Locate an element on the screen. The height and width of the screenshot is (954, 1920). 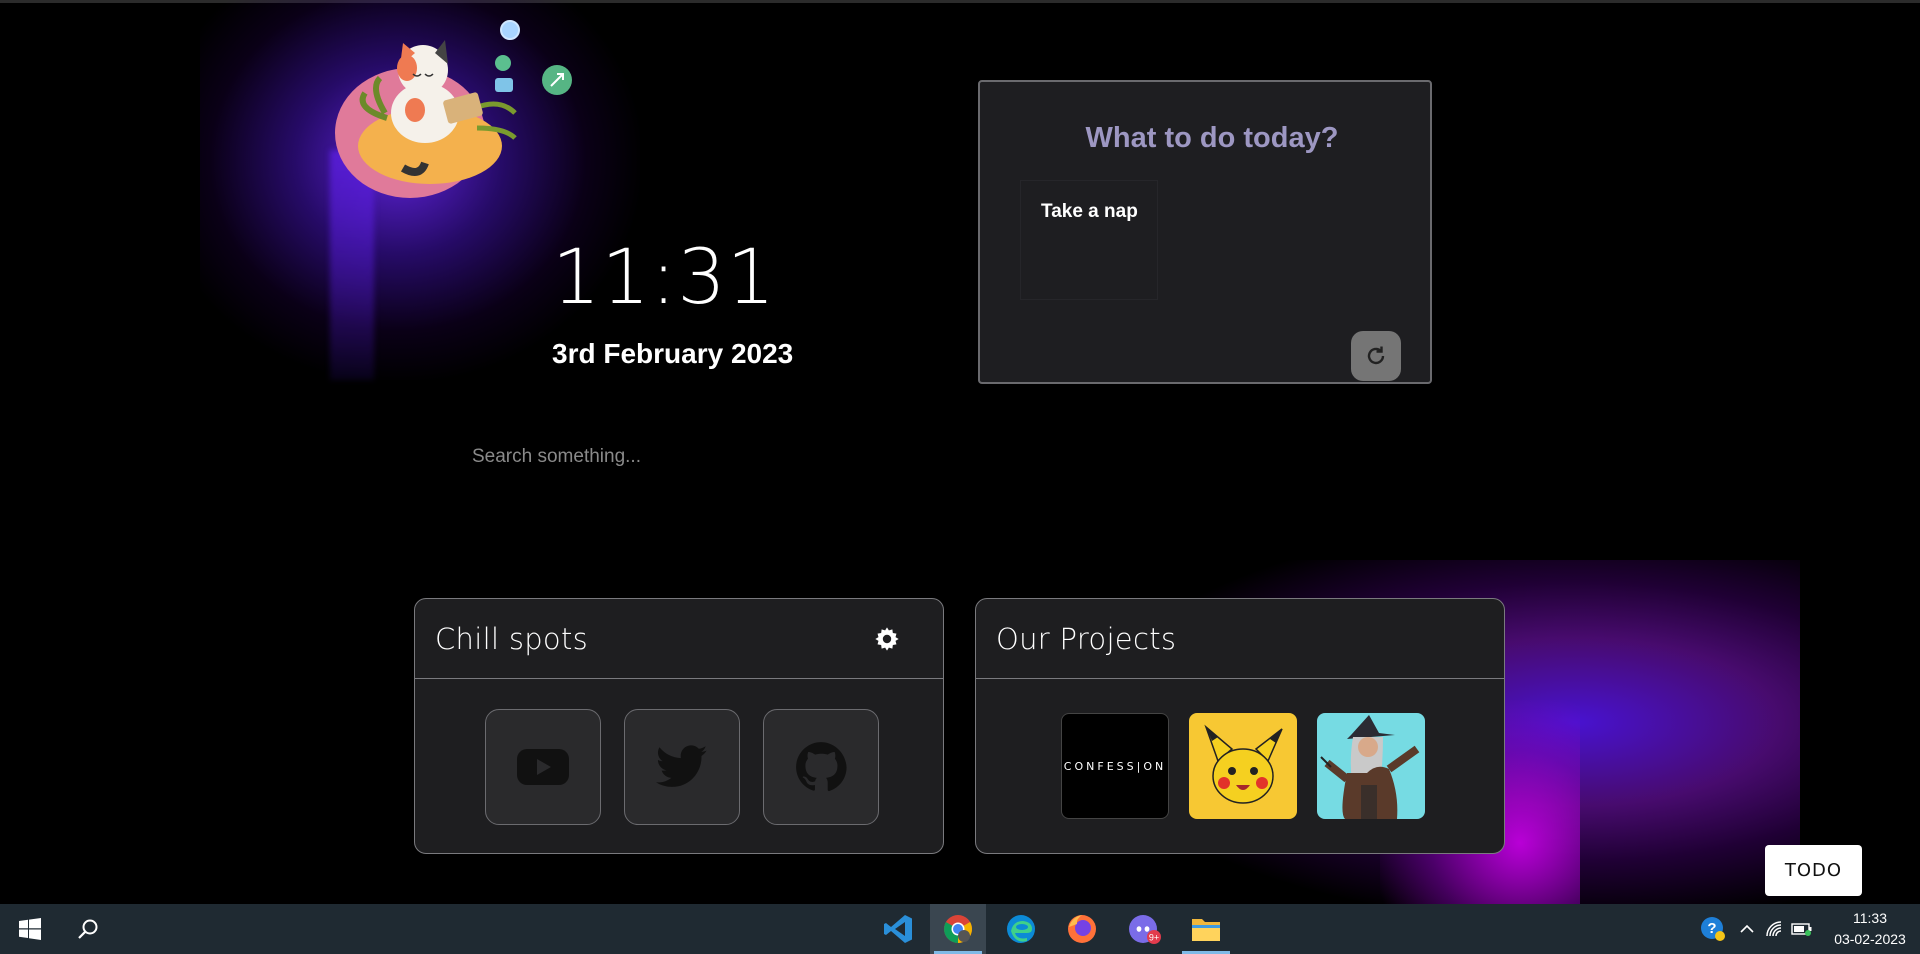
refresh-button is located at coordinates (1376, 356).